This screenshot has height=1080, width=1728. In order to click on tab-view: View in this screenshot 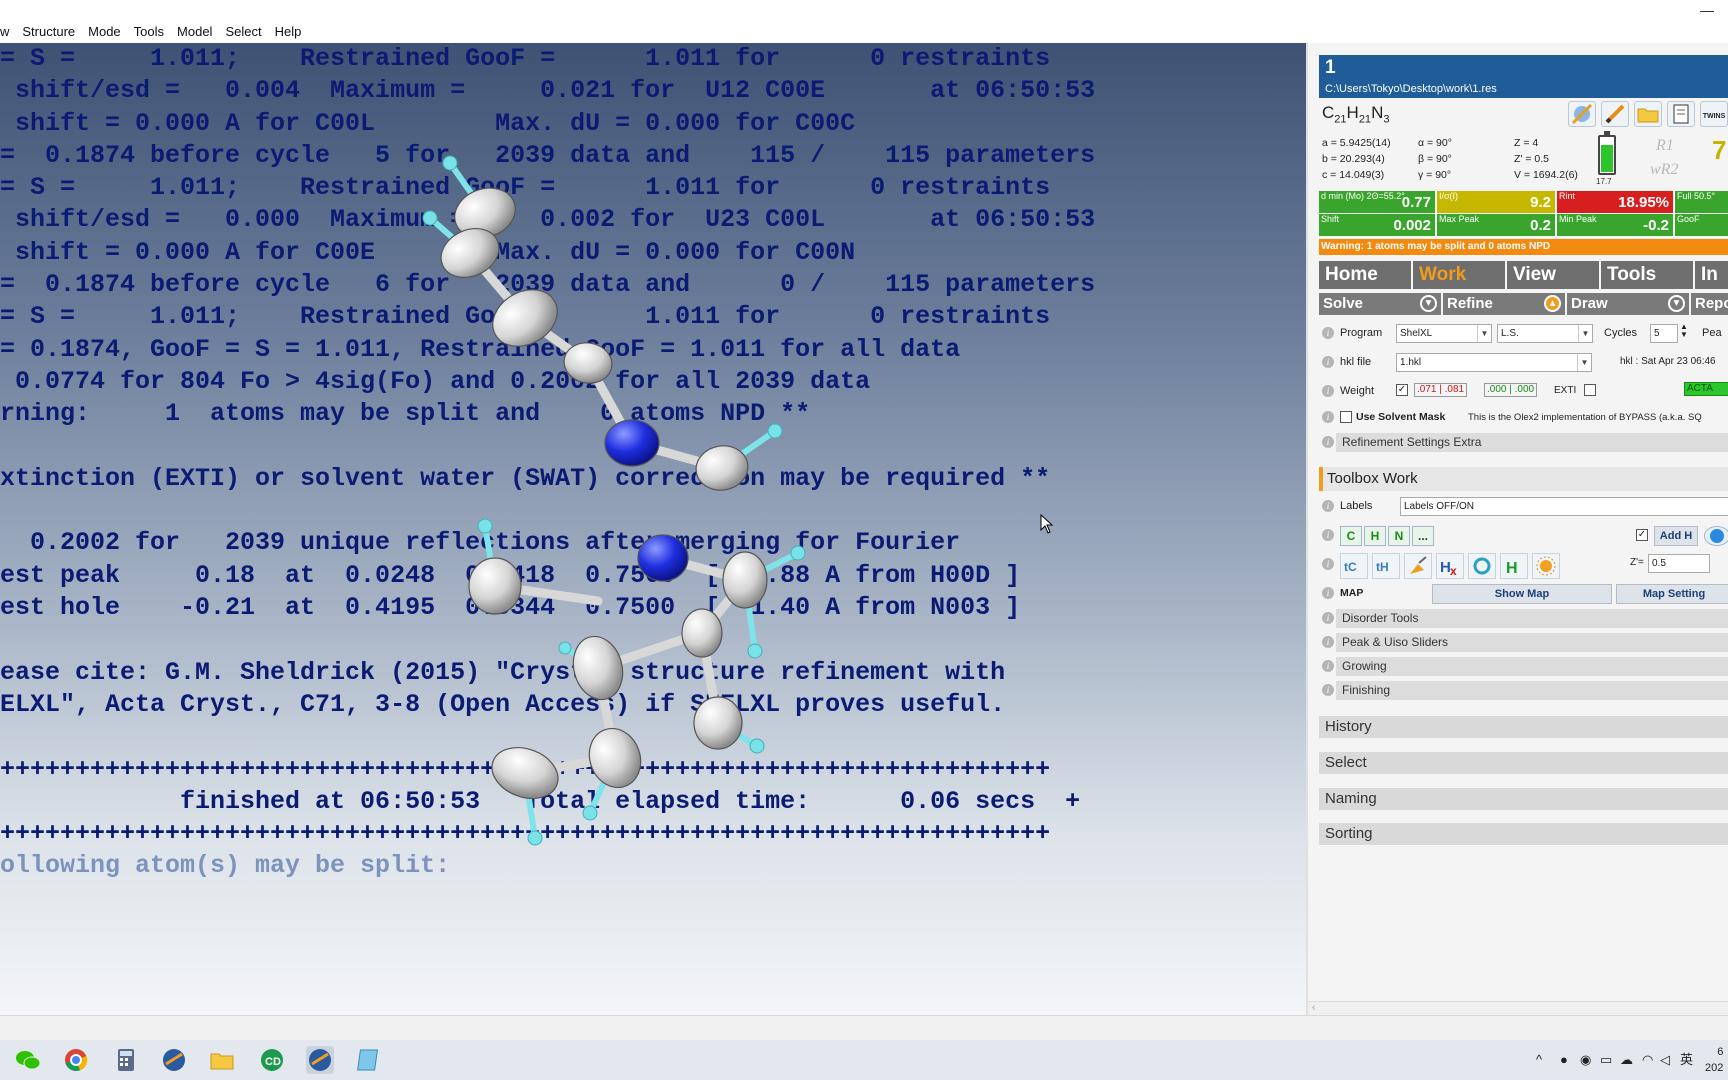, I will do `click(1553, 275)`.